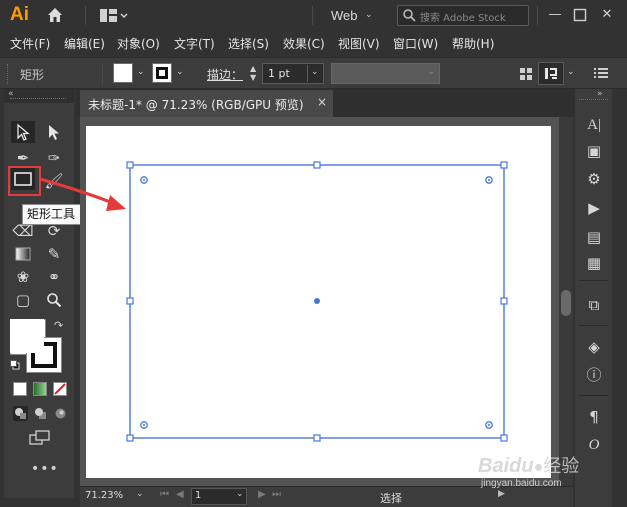 This screenshot has height=507, width=627. What do you see at coordinates (262, 494) in the screenshot?
I see `next-artboard-icon: ▶` at bounding box center [262, 494].